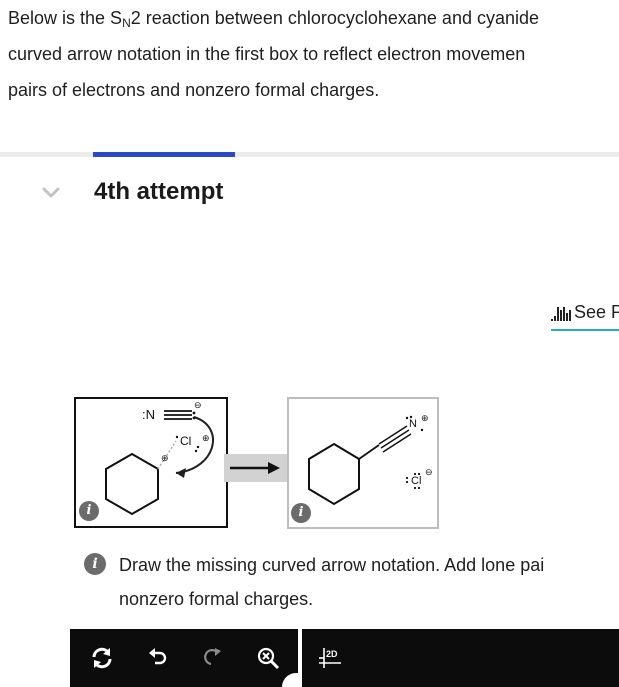 The height and width of the screenshot is (687, 619). I want to click on reactant-info-icon: i, so click(89, 511).